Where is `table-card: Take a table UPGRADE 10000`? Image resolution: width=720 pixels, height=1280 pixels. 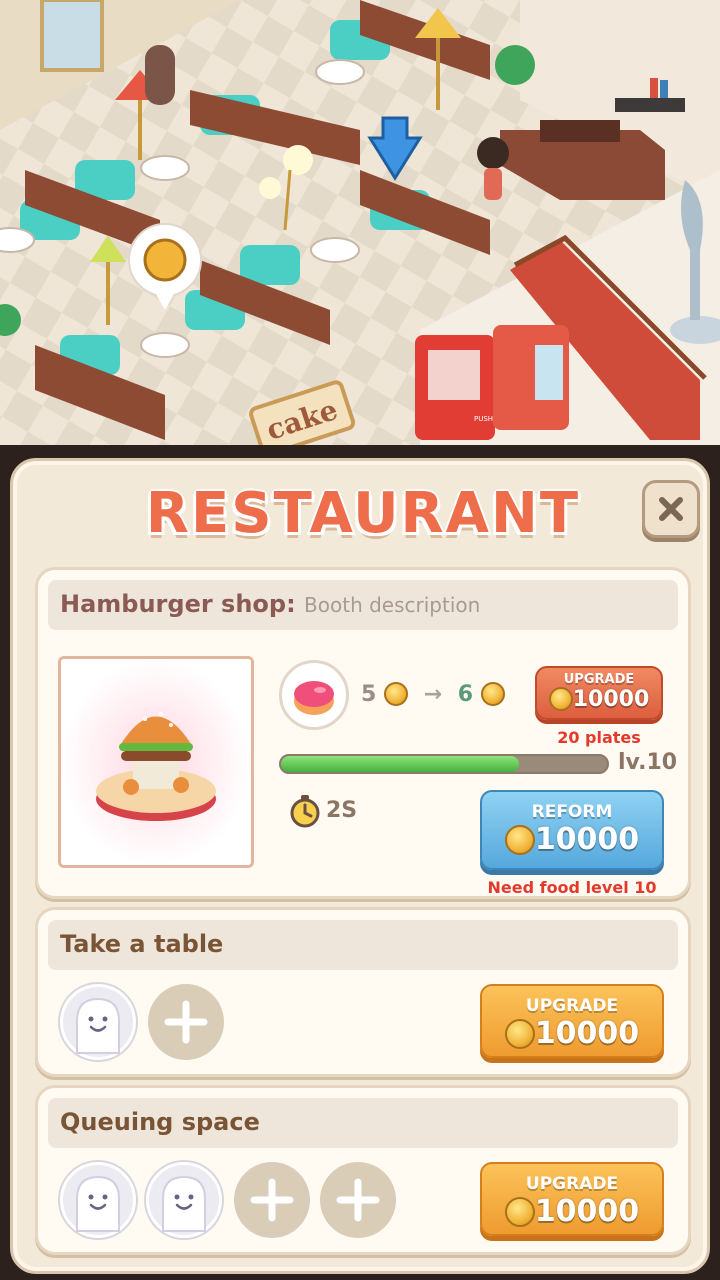
table-card: Take a table UPGRADE 10000 is located at coordinates (363, 992).